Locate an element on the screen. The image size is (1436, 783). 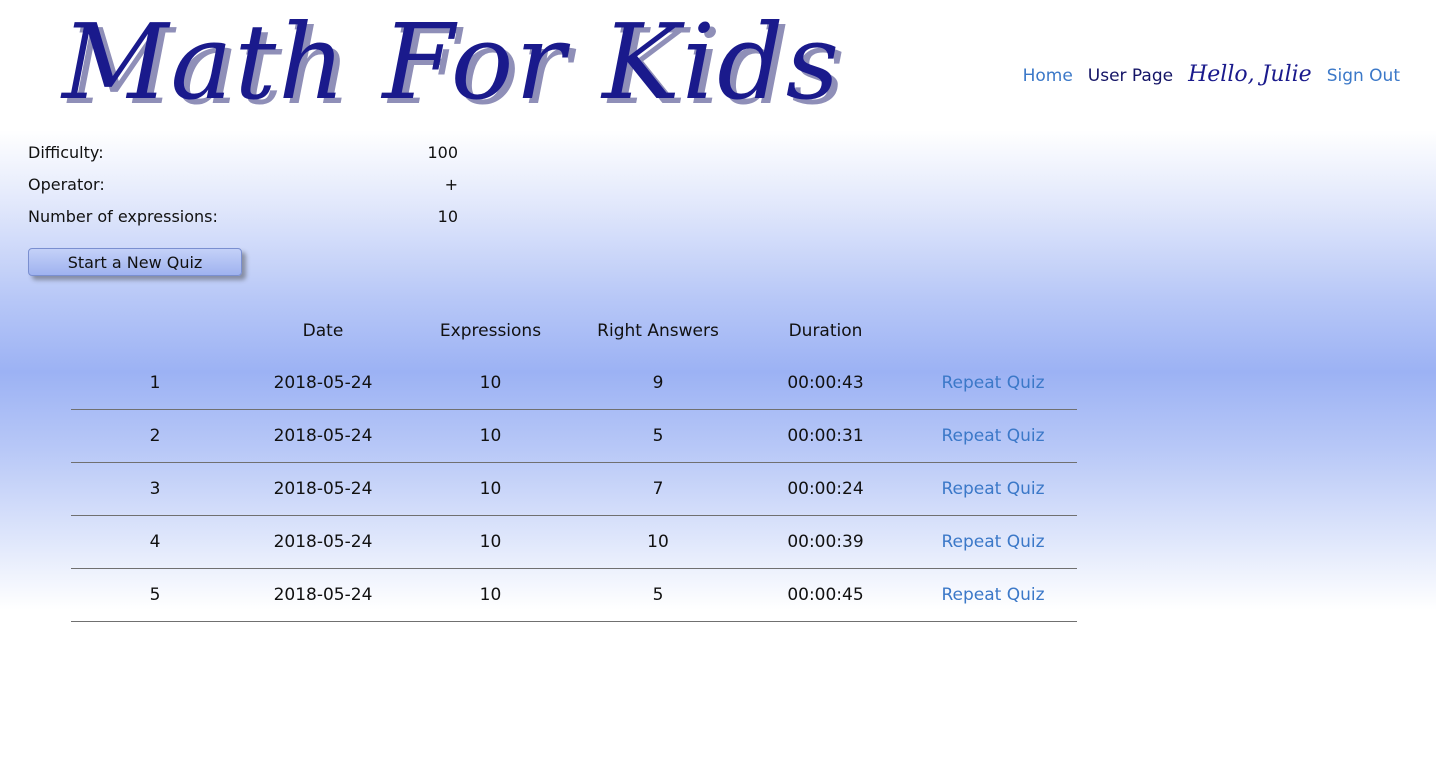
cell-right-answers: 9 is located at coordinates (658, 383).